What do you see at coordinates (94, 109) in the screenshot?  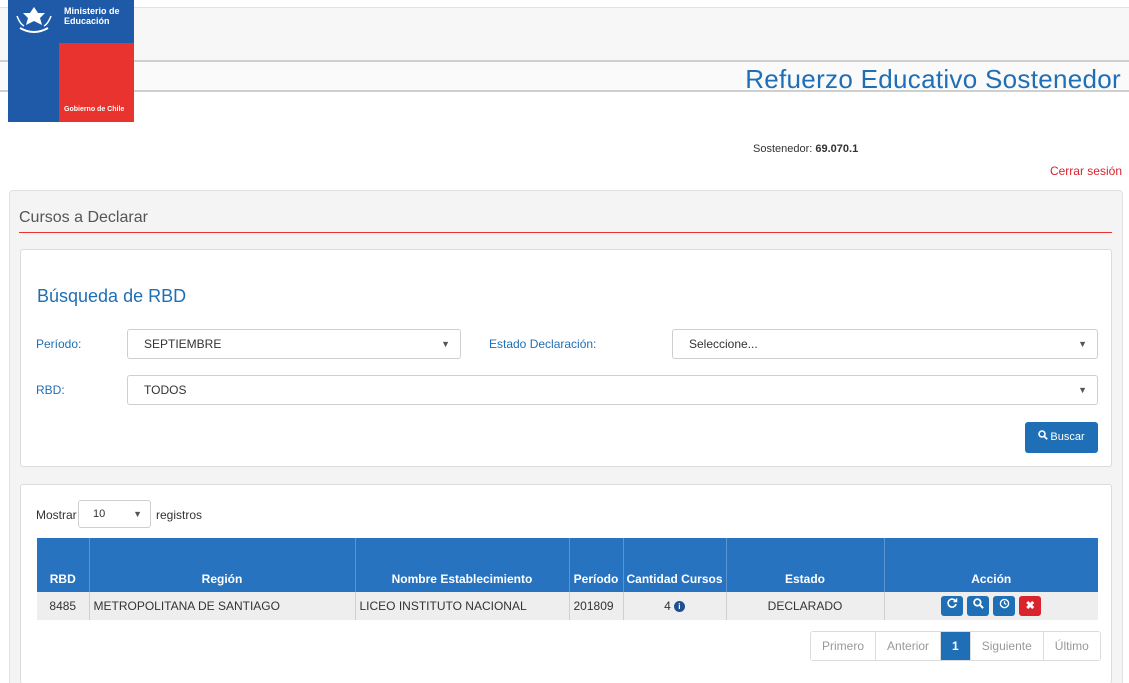 I see `logo-government-text: Gobierno de Chile` at bounding box center [94, 109].